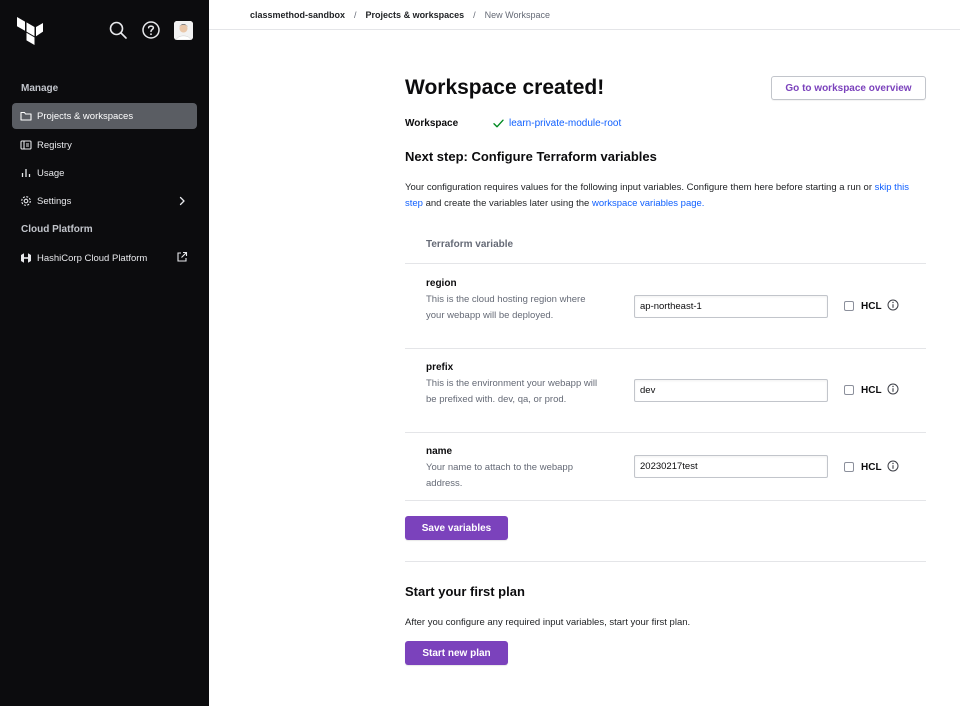 Image resolution: width=960 pixels, height=706 pixels. Describe the element at coordinates (470, 244) in the screenshot. I see `table-header-terraform-variable: Terraform variable` at that location.